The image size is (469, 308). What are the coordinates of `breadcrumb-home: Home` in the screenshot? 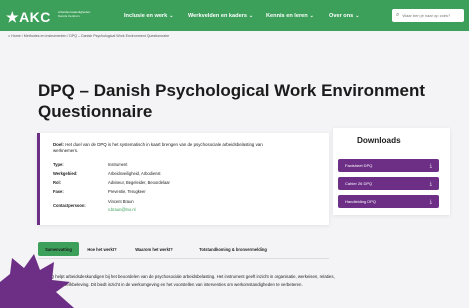 It's located at (16, 36).